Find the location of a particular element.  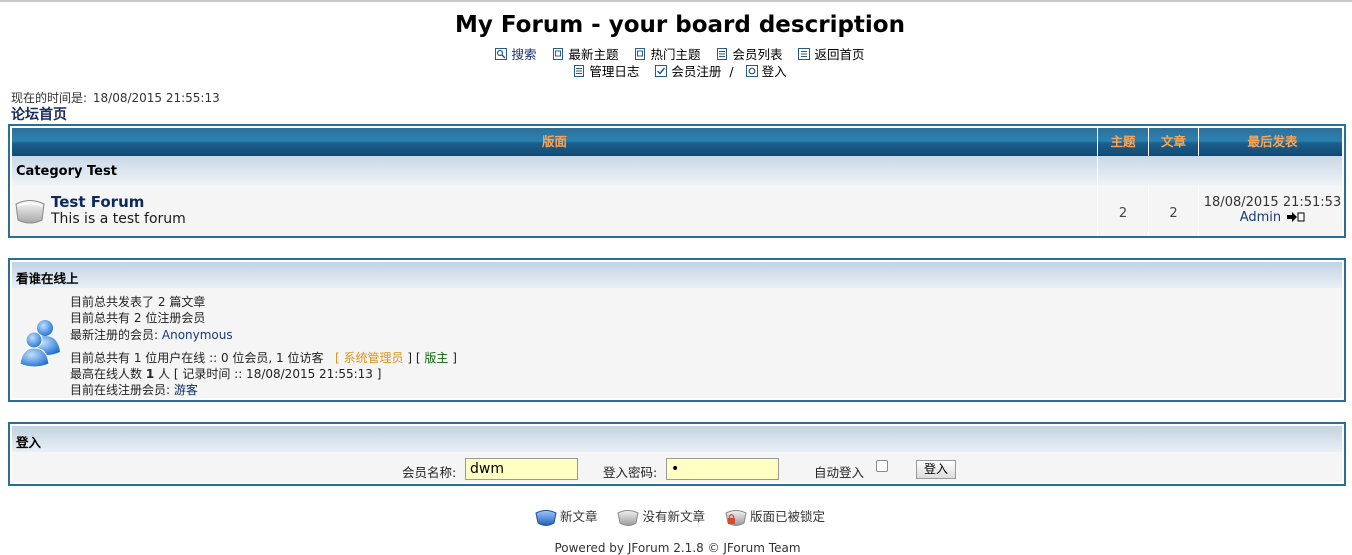

column-header-last-post: 最后发表 is located at coordinates (1272, 141).